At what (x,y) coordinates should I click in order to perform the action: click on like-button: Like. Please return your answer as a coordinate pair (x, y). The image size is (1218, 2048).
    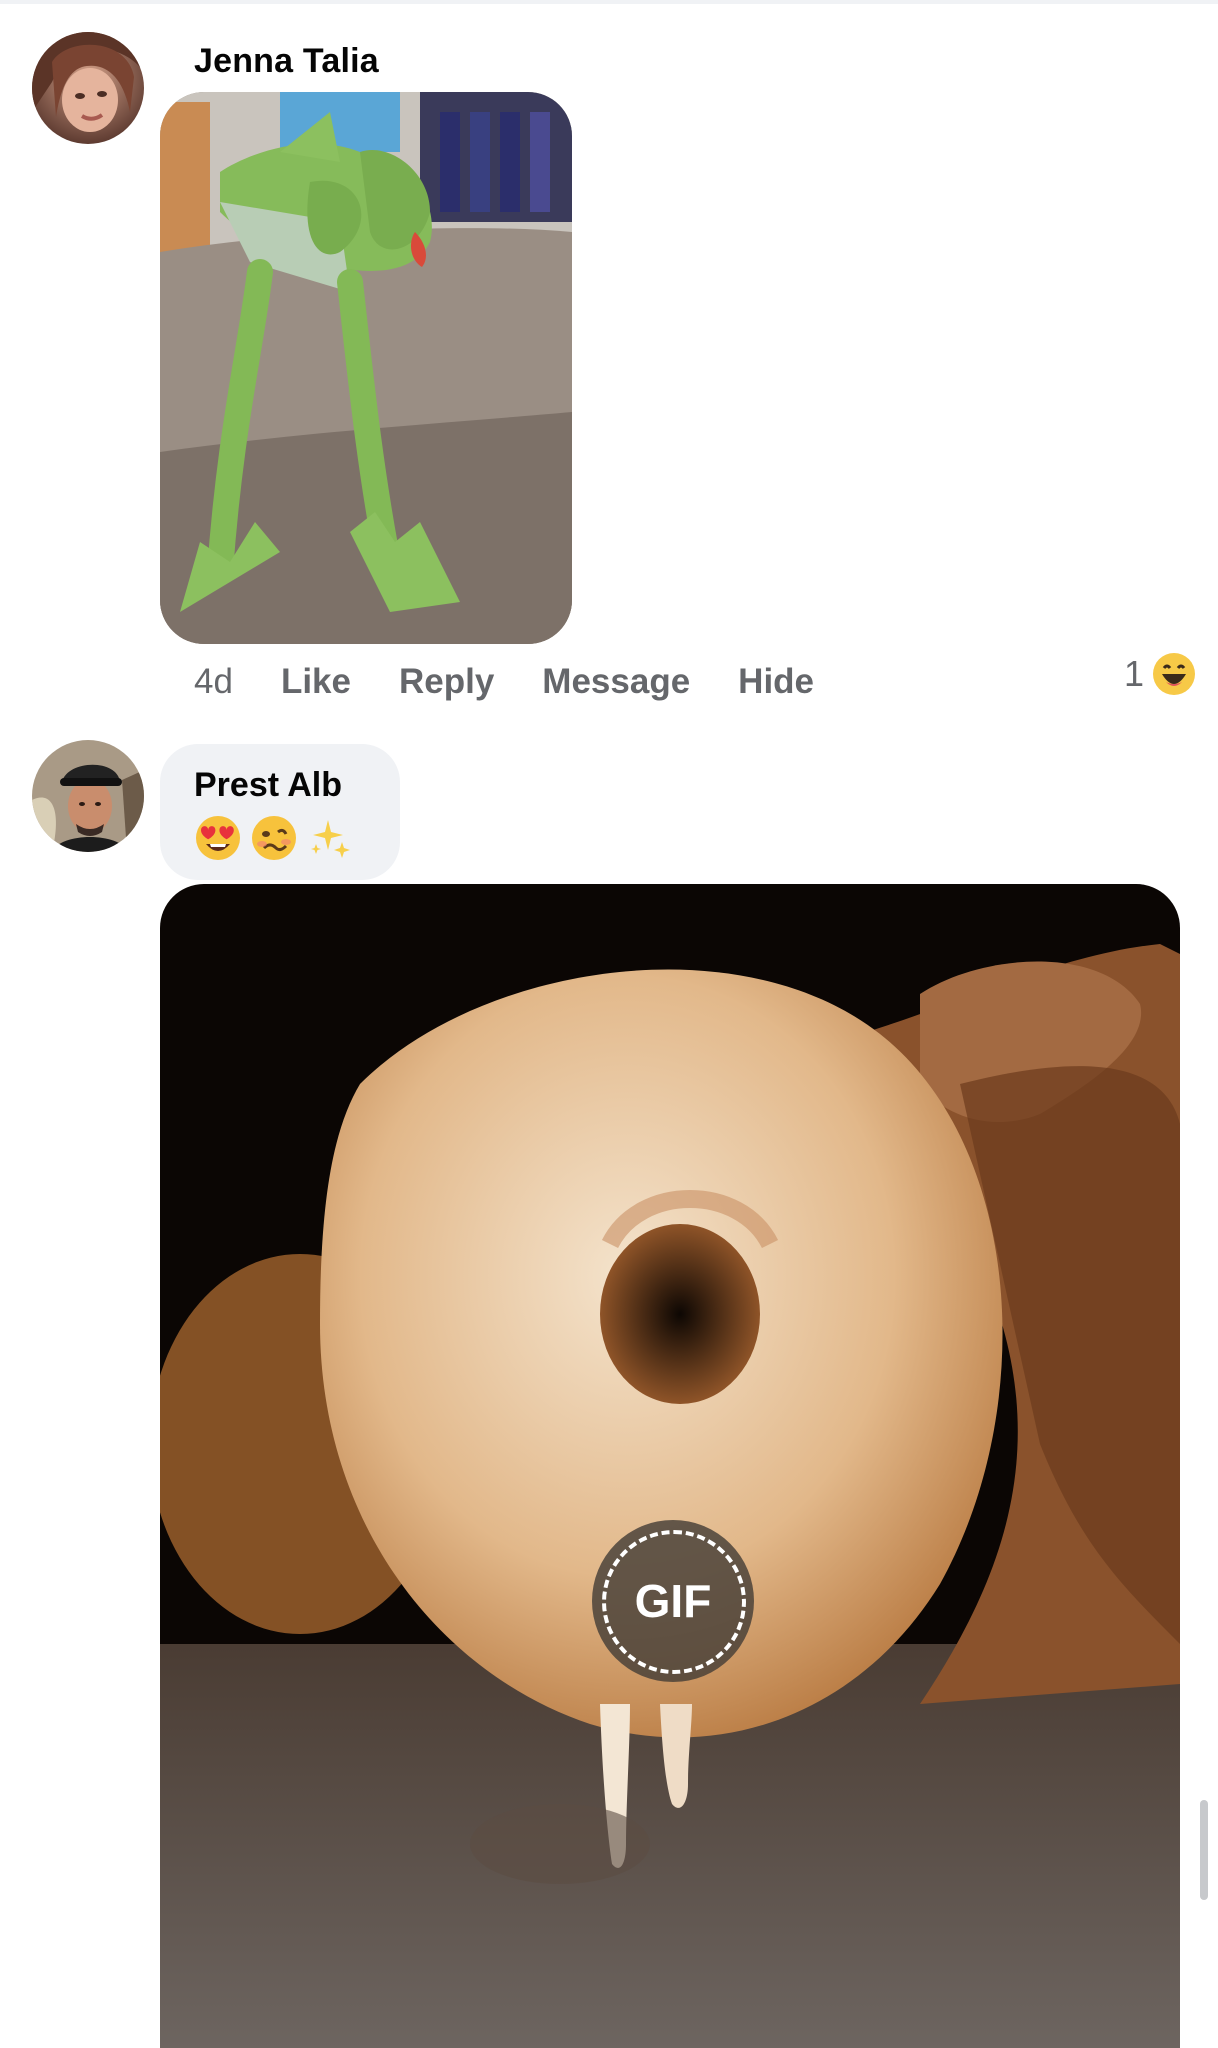
    Looking at the image, I should click on (316, 682).